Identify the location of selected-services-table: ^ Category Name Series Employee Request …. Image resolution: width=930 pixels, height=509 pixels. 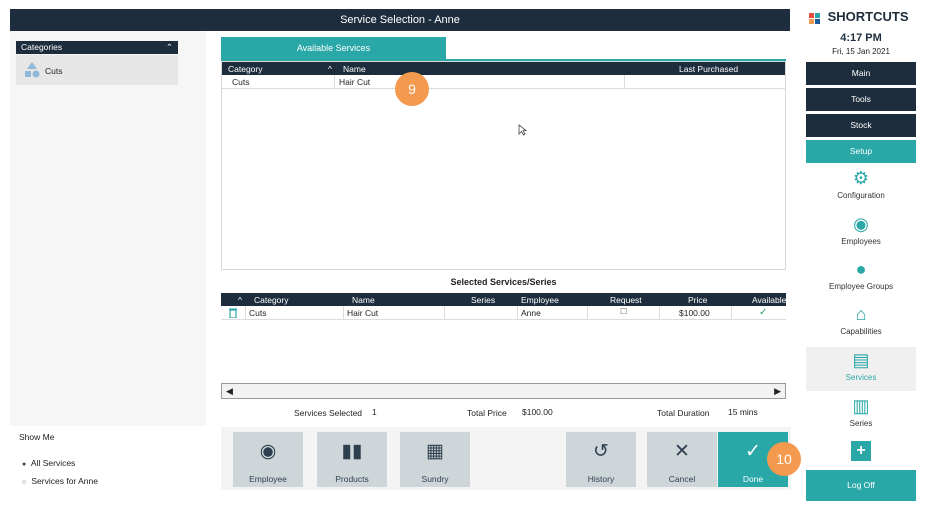
(503, 338).